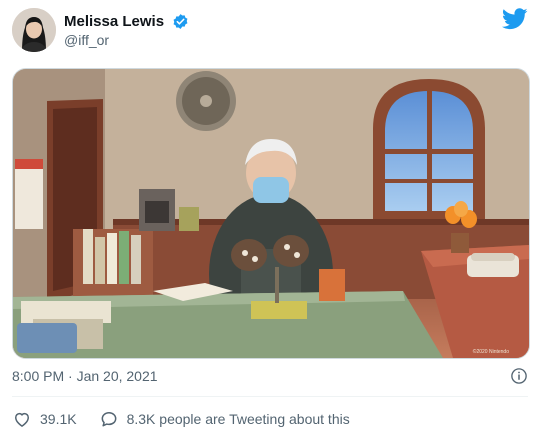 This screenshot has width=540, height=432. I want to click on verified-badge-icon, so click(180, 21).